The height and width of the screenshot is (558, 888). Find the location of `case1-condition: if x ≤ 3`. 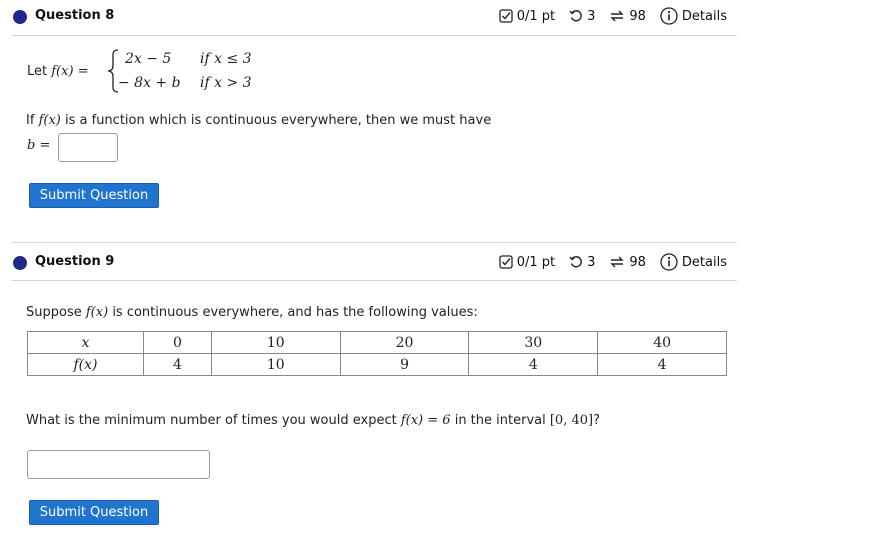

case1-condition: if x ≤ 3 is located at coordinates (226, 59).